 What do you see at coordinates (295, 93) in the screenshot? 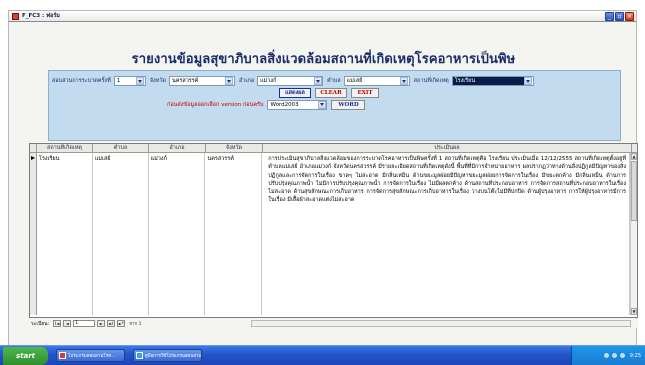
I see `preview-button: แสดงผล` at bounding box center [295, 93].